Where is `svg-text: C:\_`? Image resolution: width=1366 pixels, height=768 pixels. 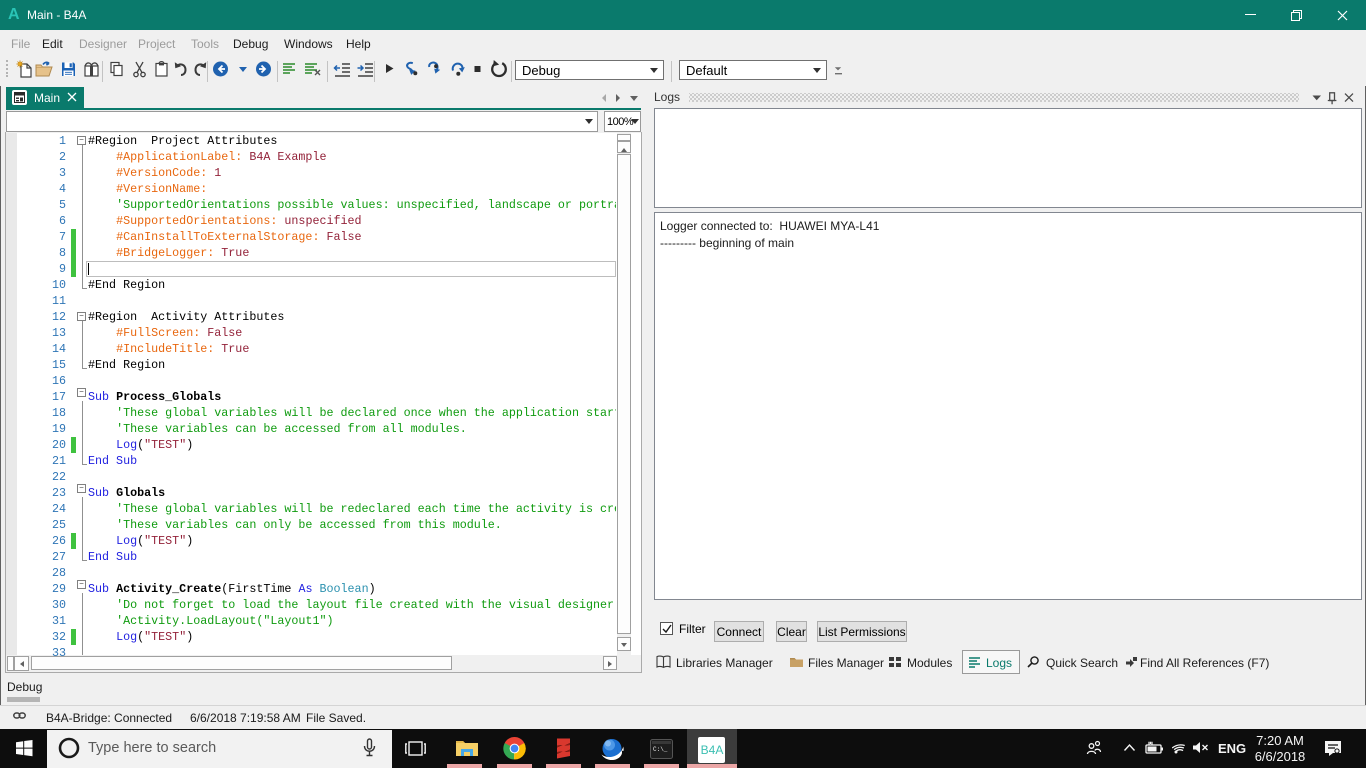 svg-text: C:\_ is located at coordinates (660, 749).